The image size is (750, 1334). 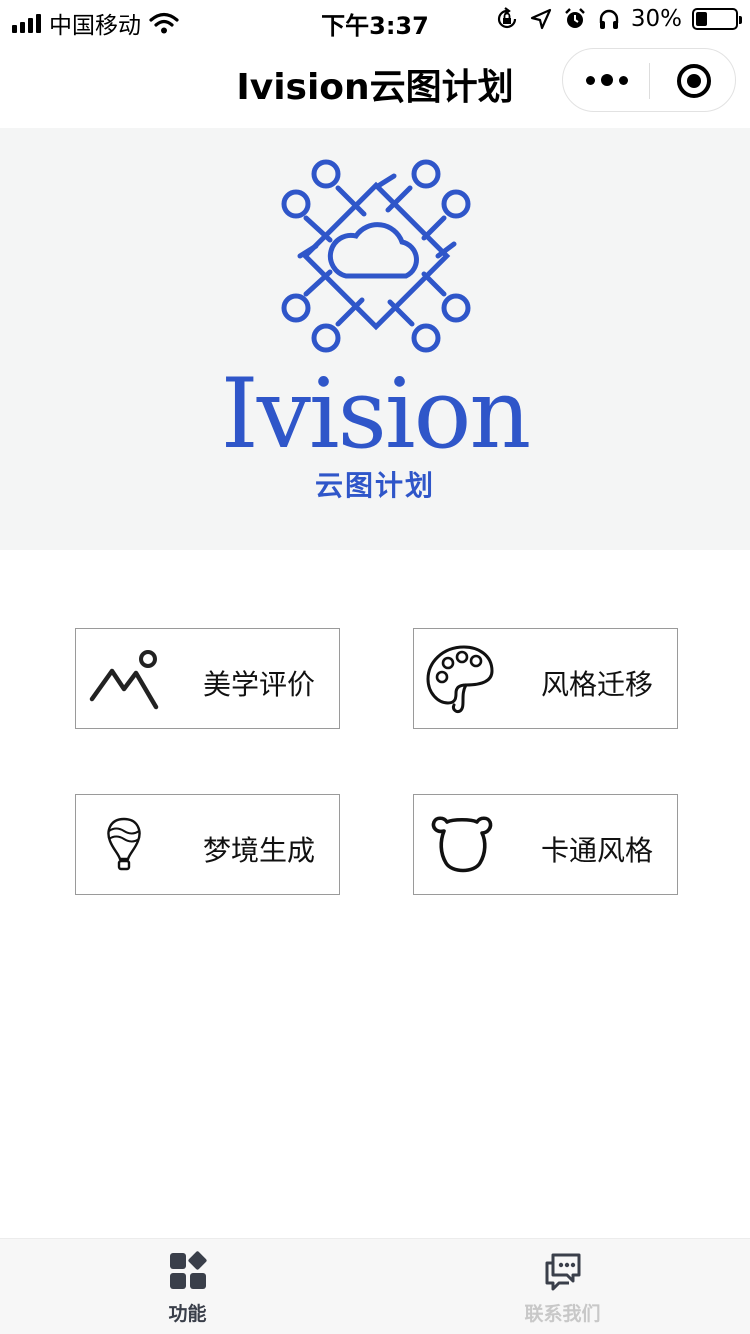 I want to click on battery-percent: 30%, so click(x=656, y=19).